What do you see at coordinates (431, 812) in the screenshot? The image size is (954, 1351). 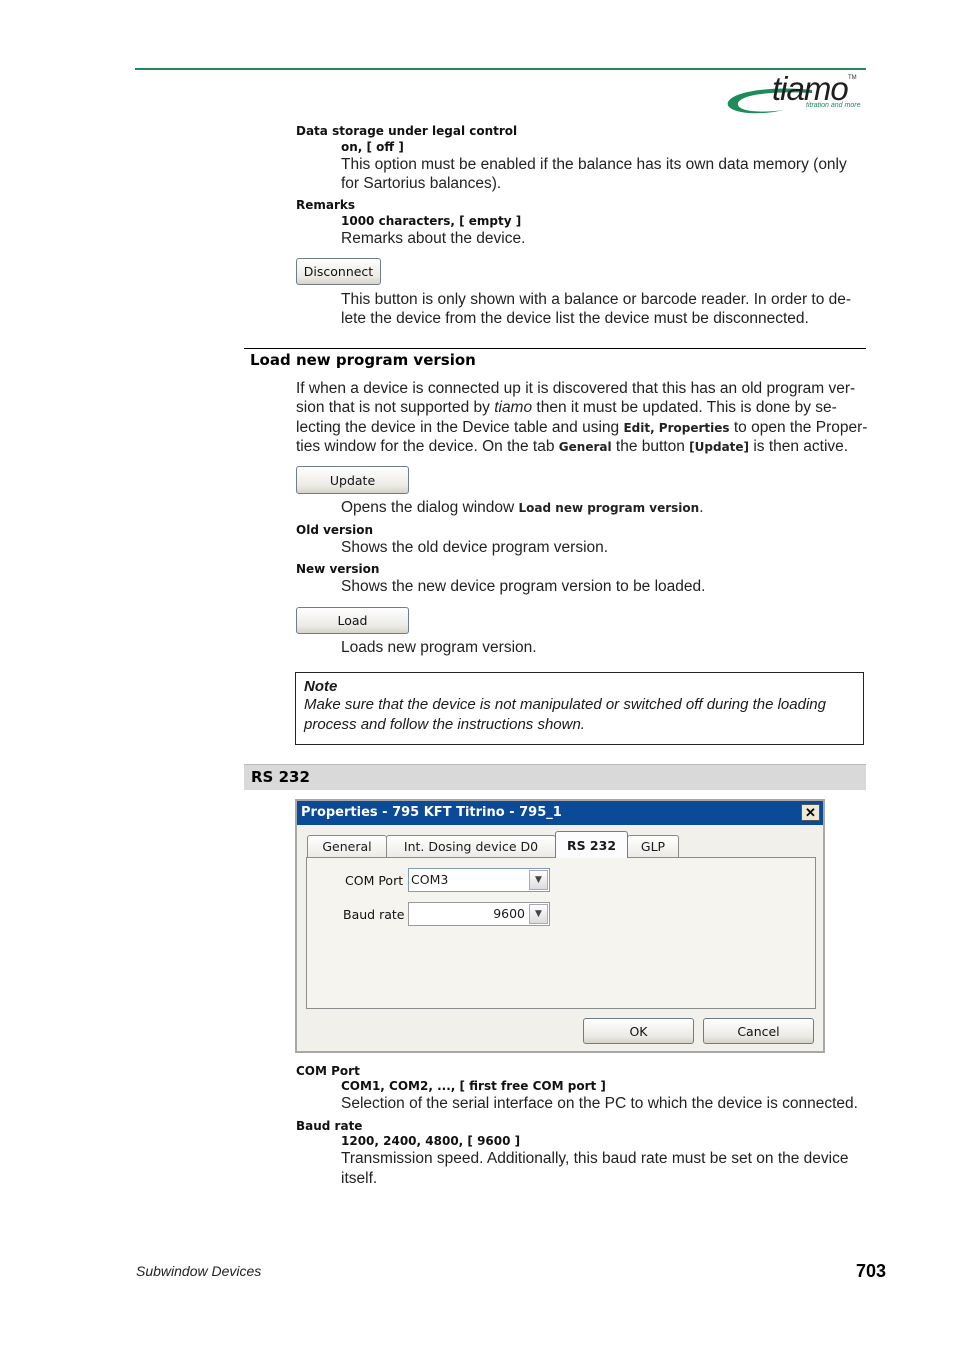 I see `dialog-title: Properties - 795 KFT Titrino - 795_1` at bounding box center [431, 812].